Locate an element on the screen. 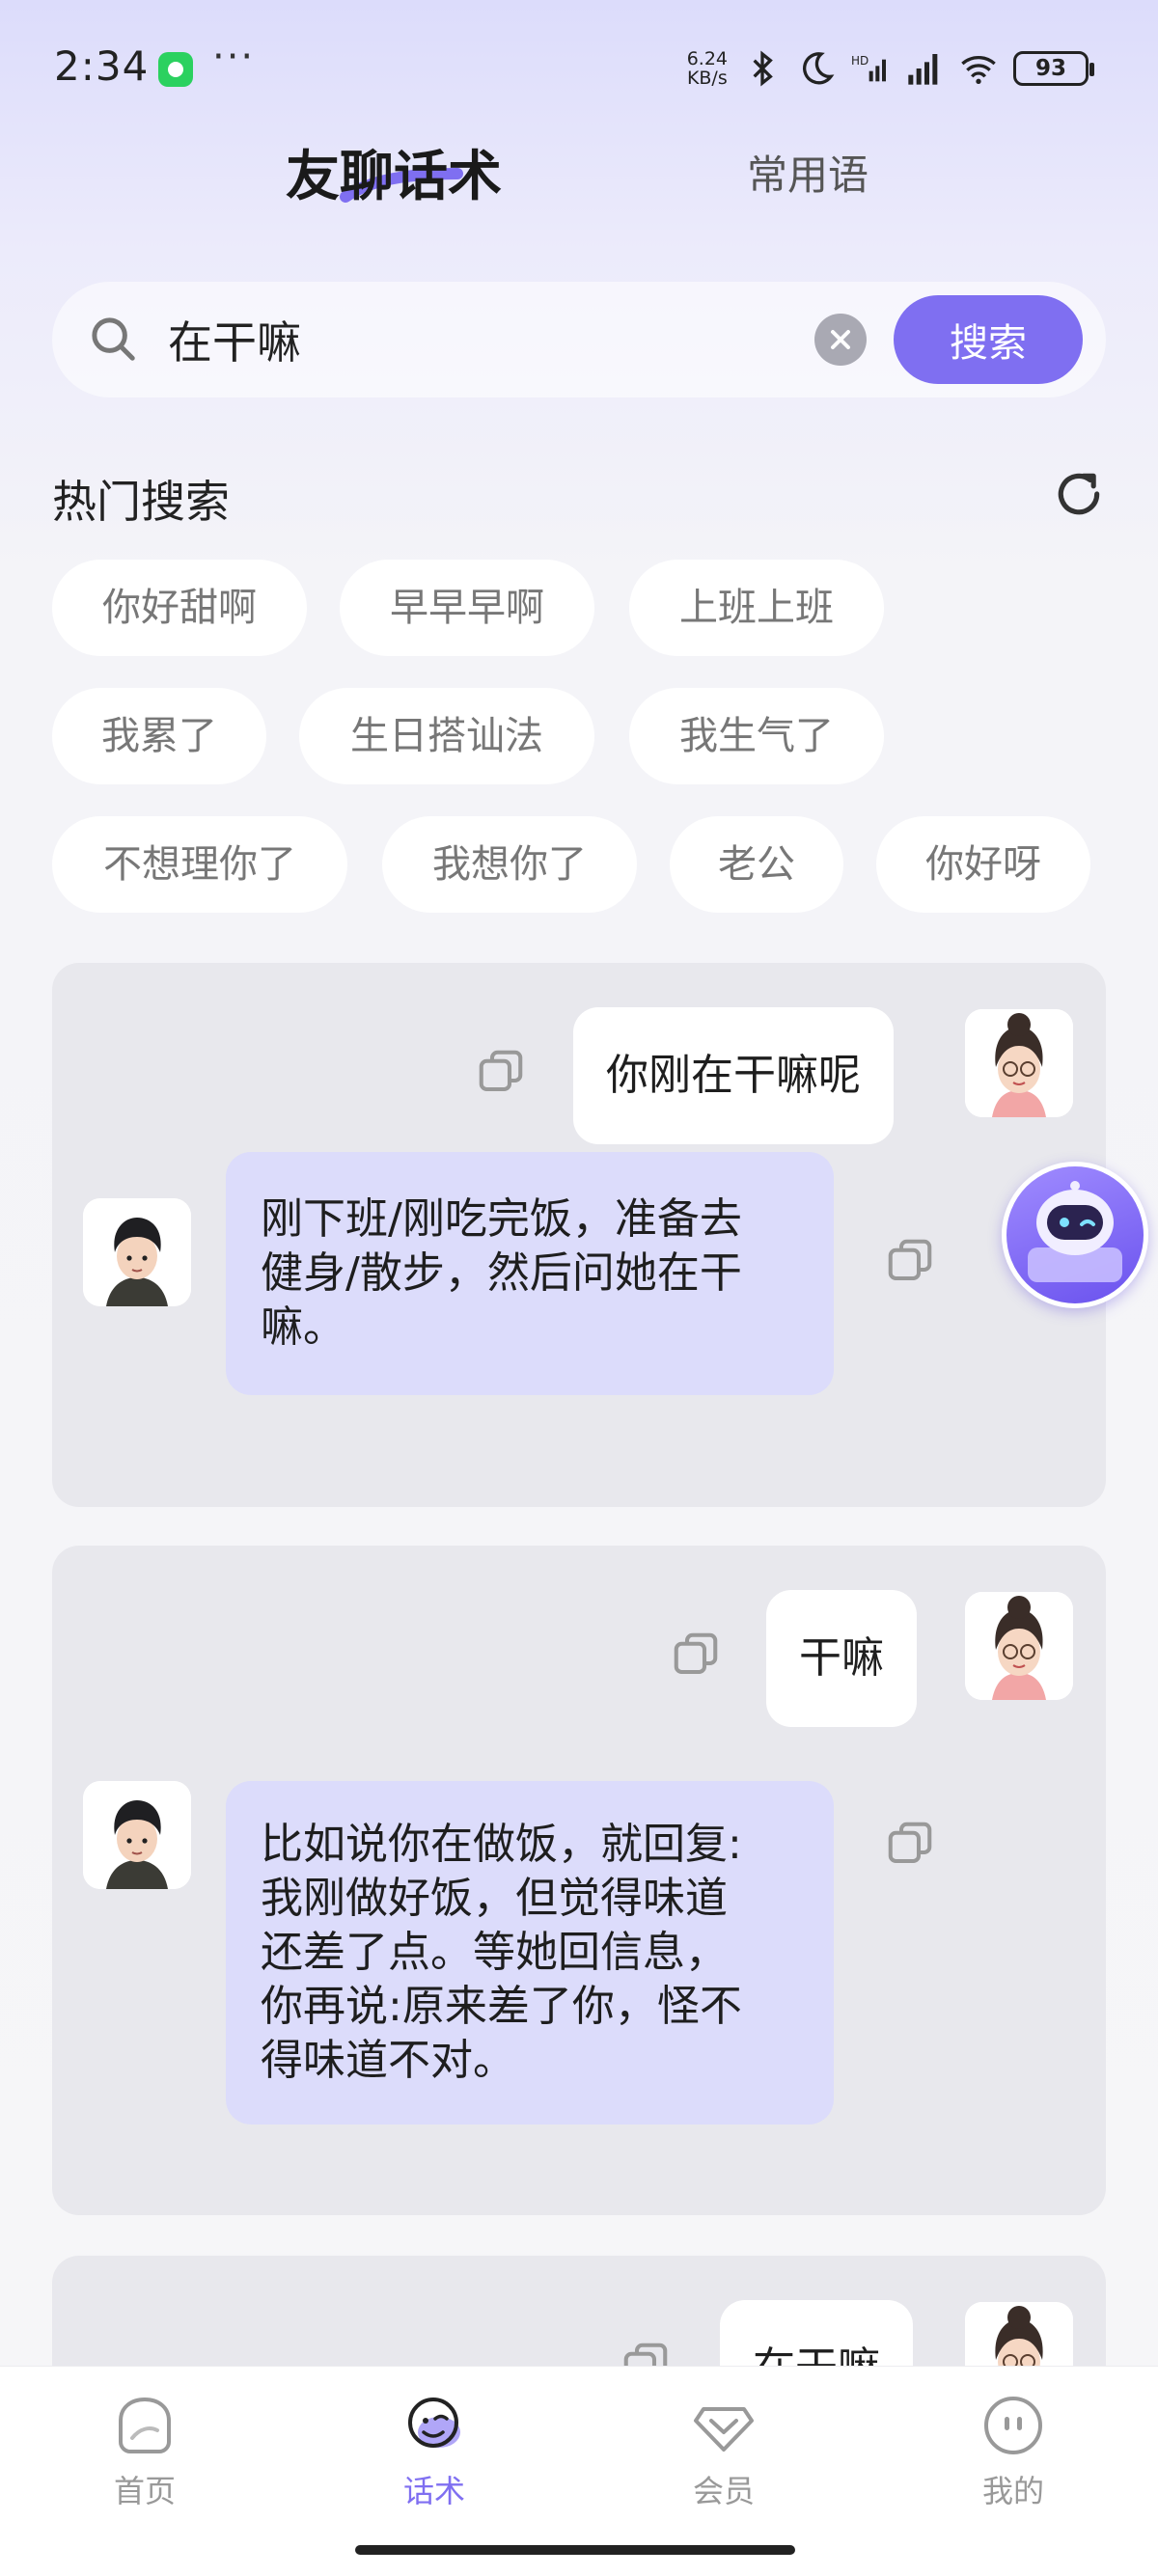 The width and height of the screenshot is (1158, 2576). search-icon is located at coordinates (113, 339).